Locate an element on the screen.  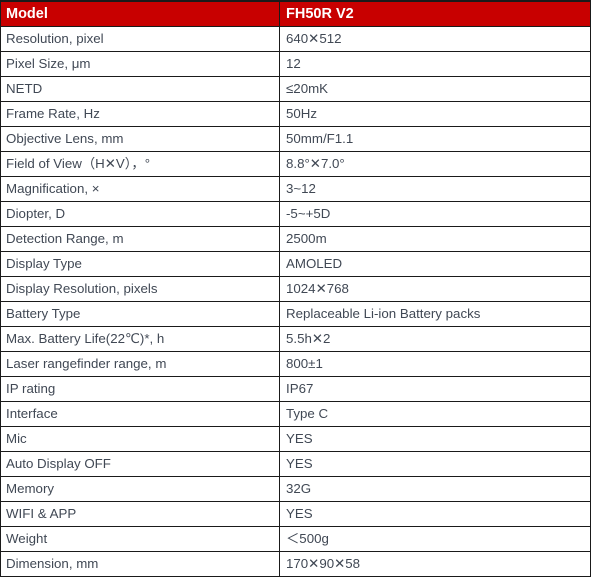
spec-value-cell: ＜500g is located at coordinates (435, 539).